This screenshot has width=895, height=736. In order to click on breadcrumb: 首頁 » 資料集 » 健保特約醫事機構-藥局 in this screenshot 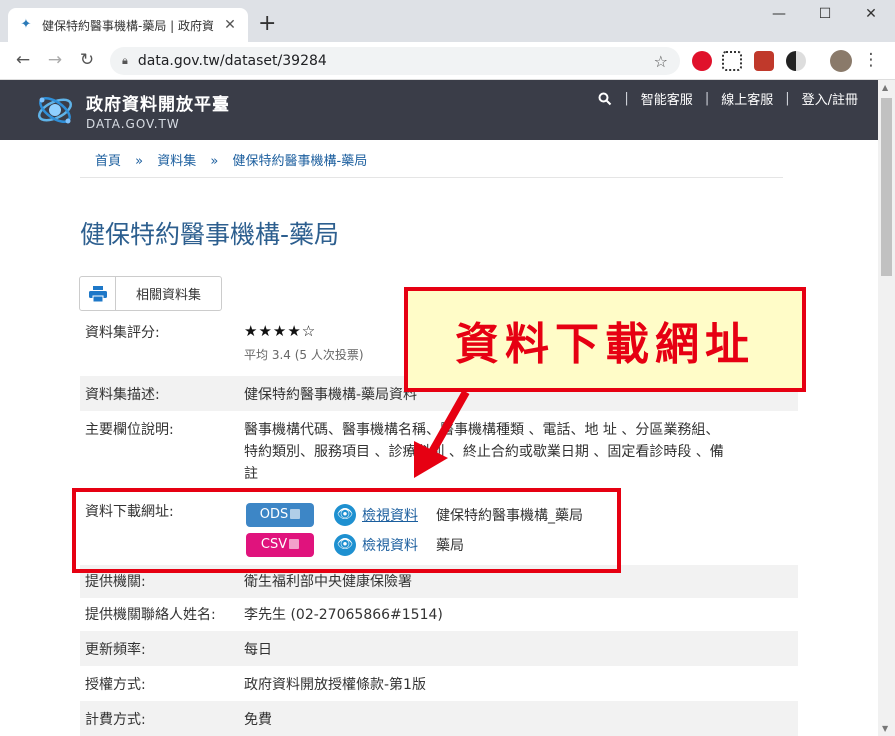, I will do `click(231, 159)`.